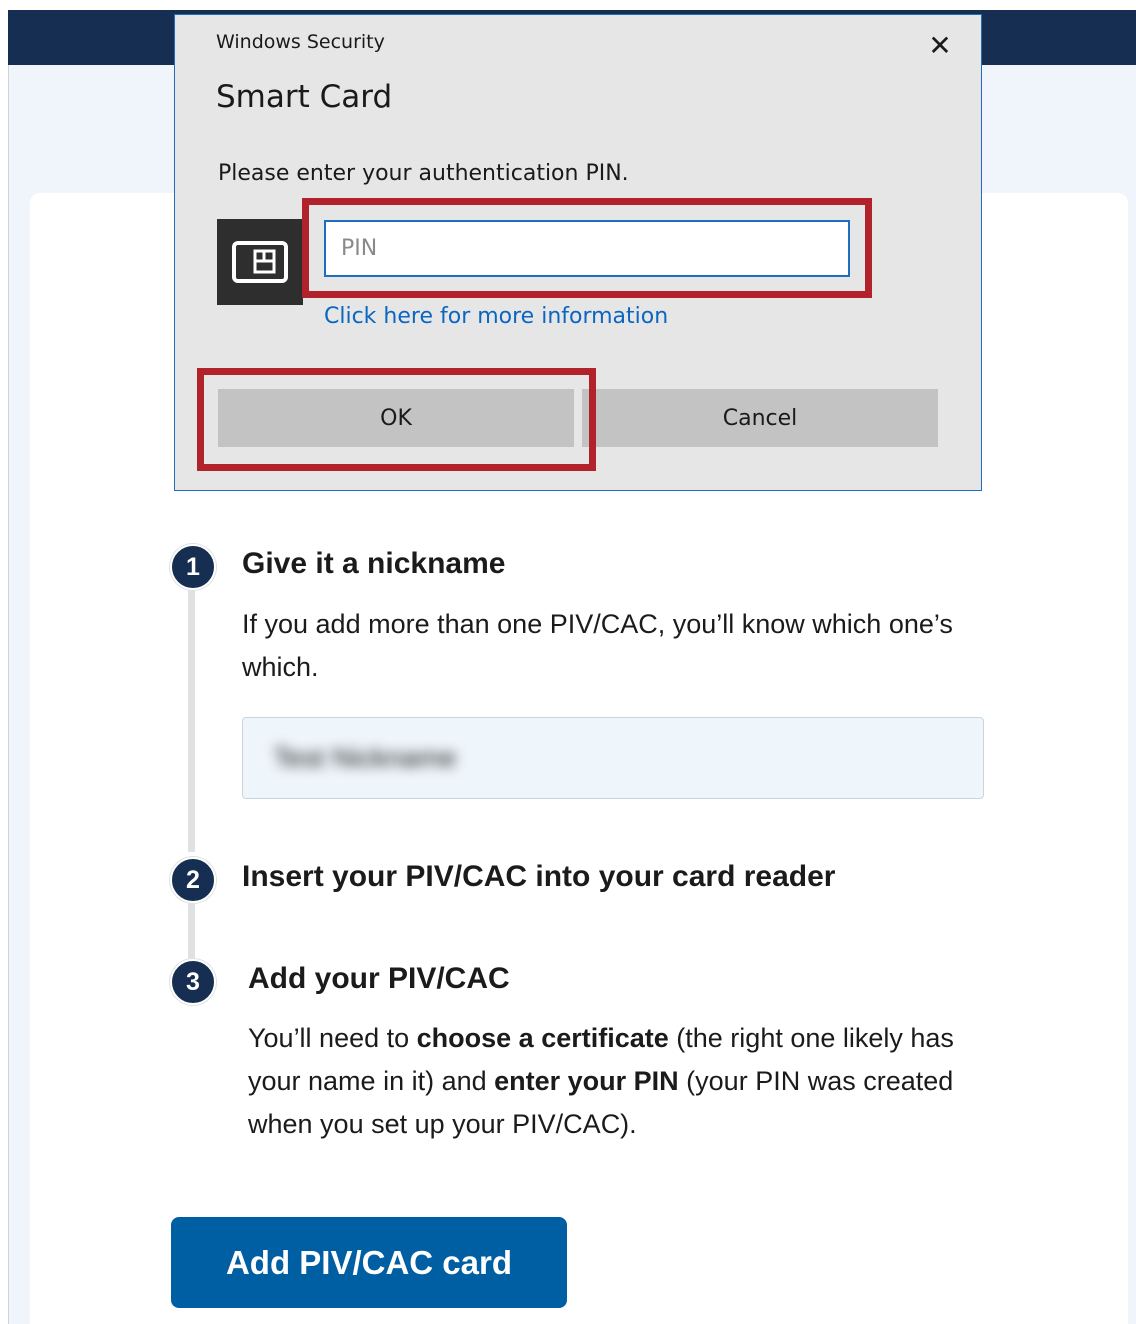 Image resolution: width=1136 pixels, height=1324 pixels. I want to click on step-number-badge: 2, so click(193, 880).